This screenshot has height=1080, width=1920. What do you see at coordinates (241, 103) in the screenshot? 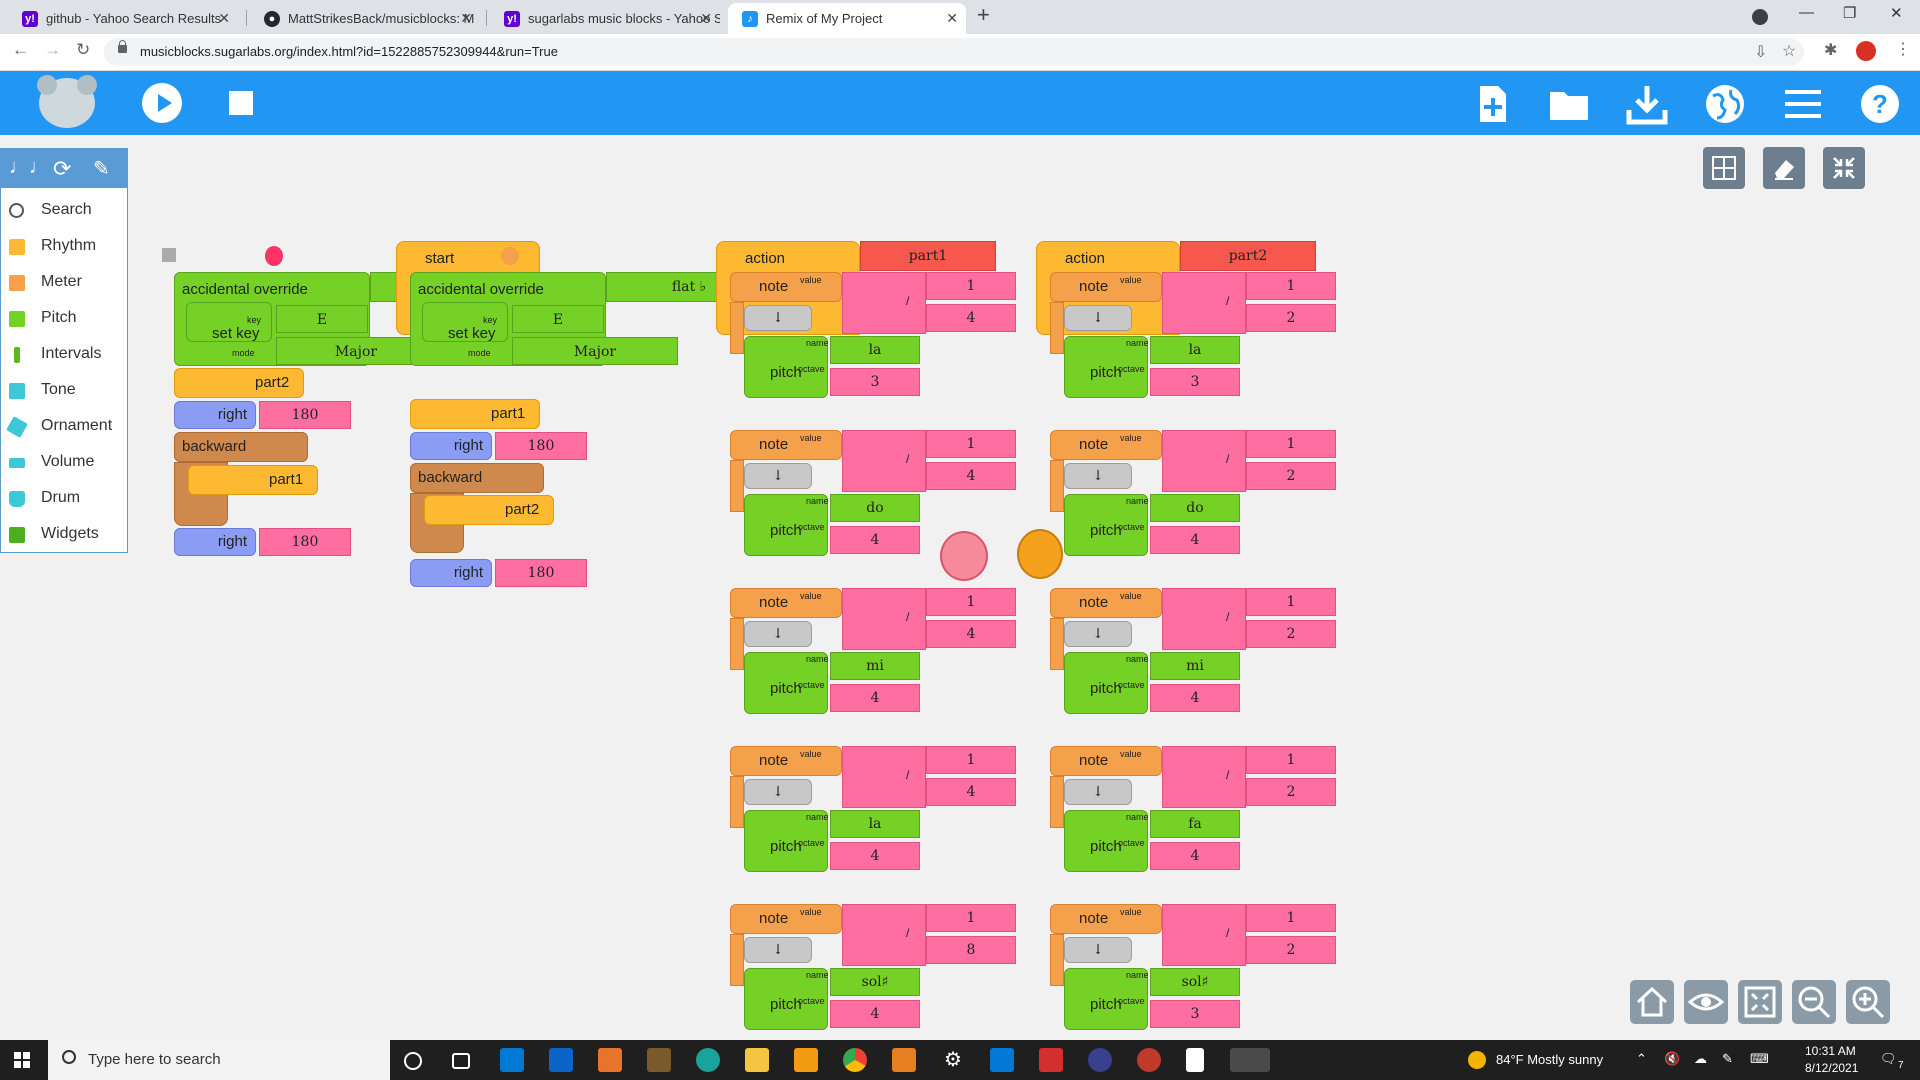
I see `stop-button` at bounding box center [241, 103].